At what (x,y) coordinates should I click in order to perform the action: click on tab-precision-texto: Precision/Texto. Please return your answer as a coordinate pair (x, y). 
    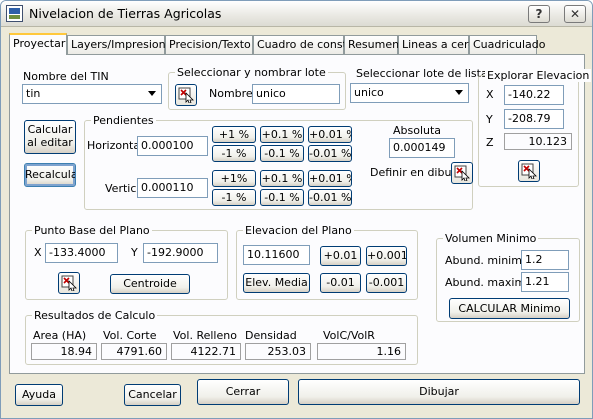
    Looking at the image, I should click on (209, 44).